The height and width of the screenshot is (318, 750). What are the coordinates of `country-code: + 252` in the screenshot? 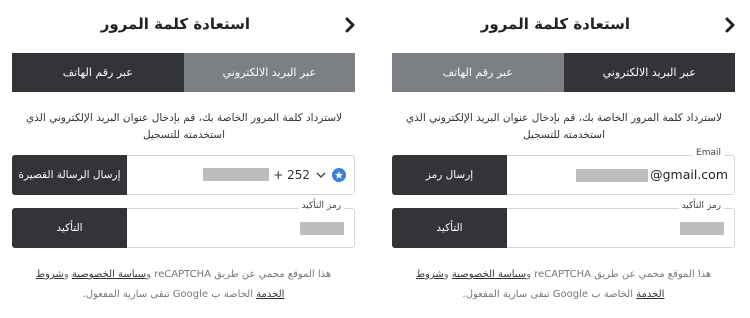 It's located at (291, 175).